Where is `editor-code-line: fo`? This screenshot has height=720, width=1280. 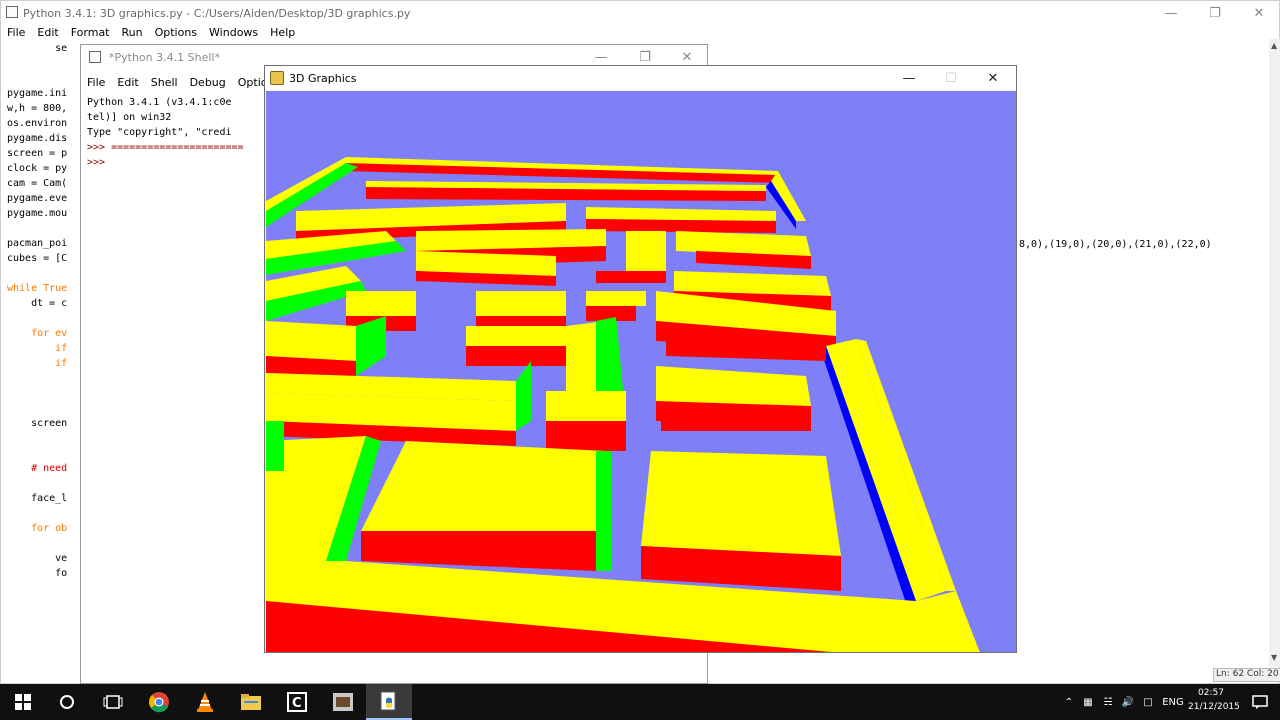 editor-code-line: fo is located at coordinates (37, 573).